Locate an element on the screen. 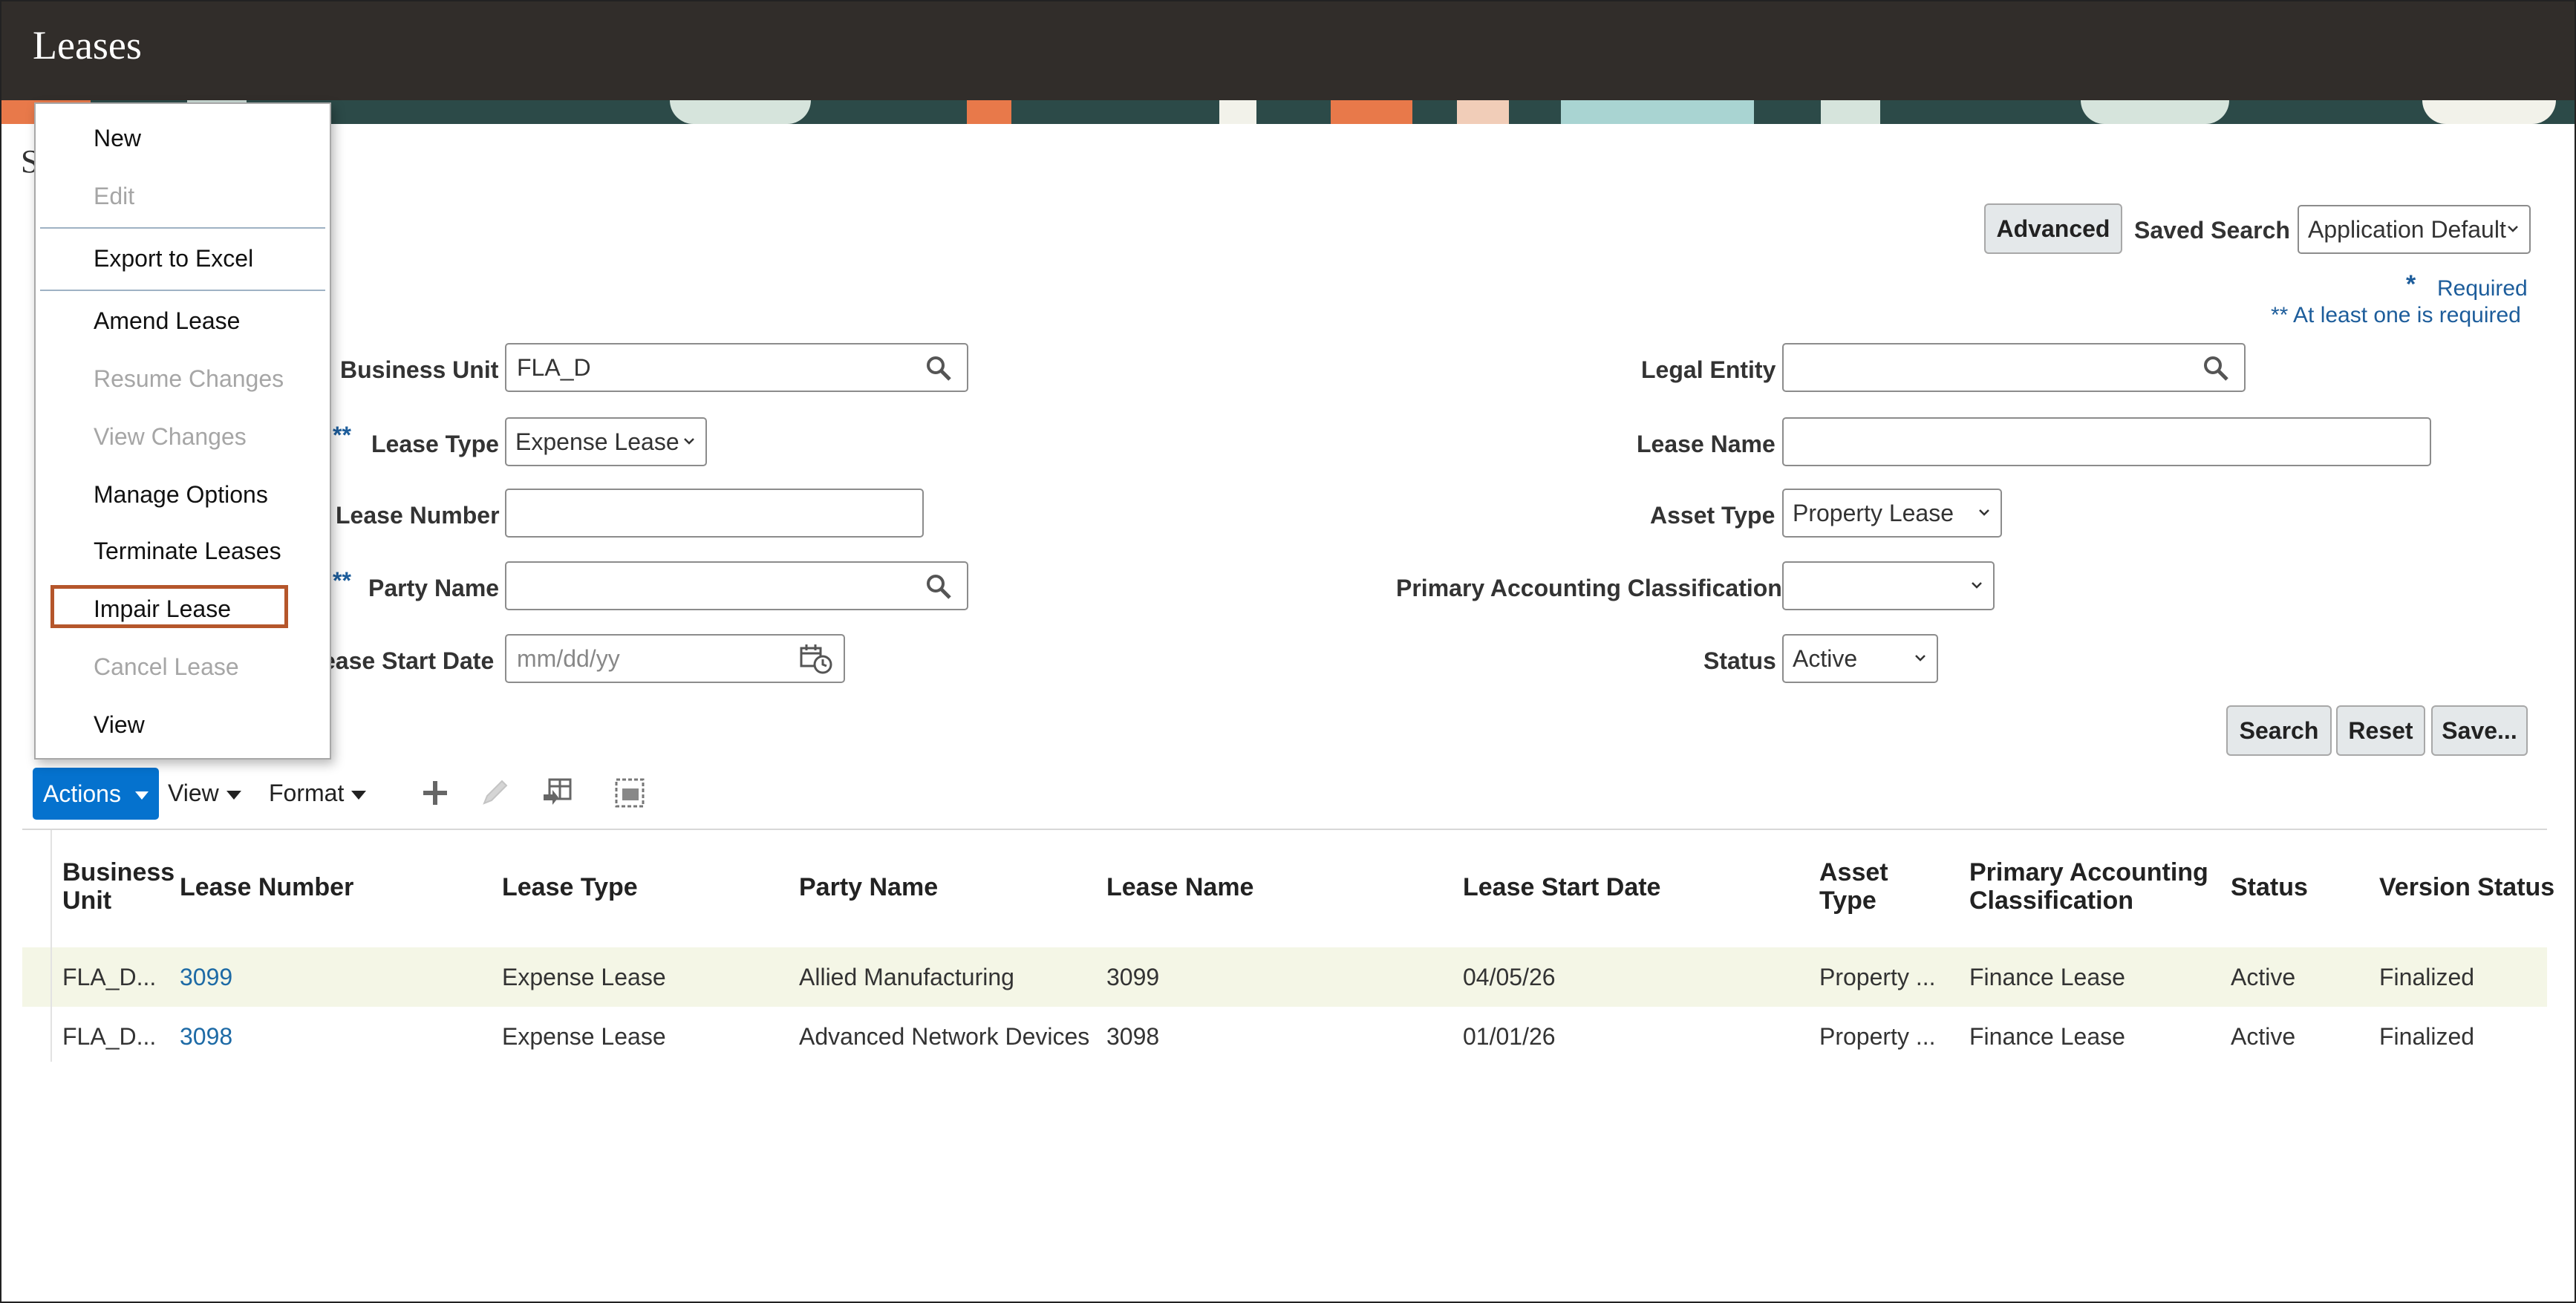  column-header-primary-accounting-classification: Primary Accounting Classification is located at coordinates (2088, 886).